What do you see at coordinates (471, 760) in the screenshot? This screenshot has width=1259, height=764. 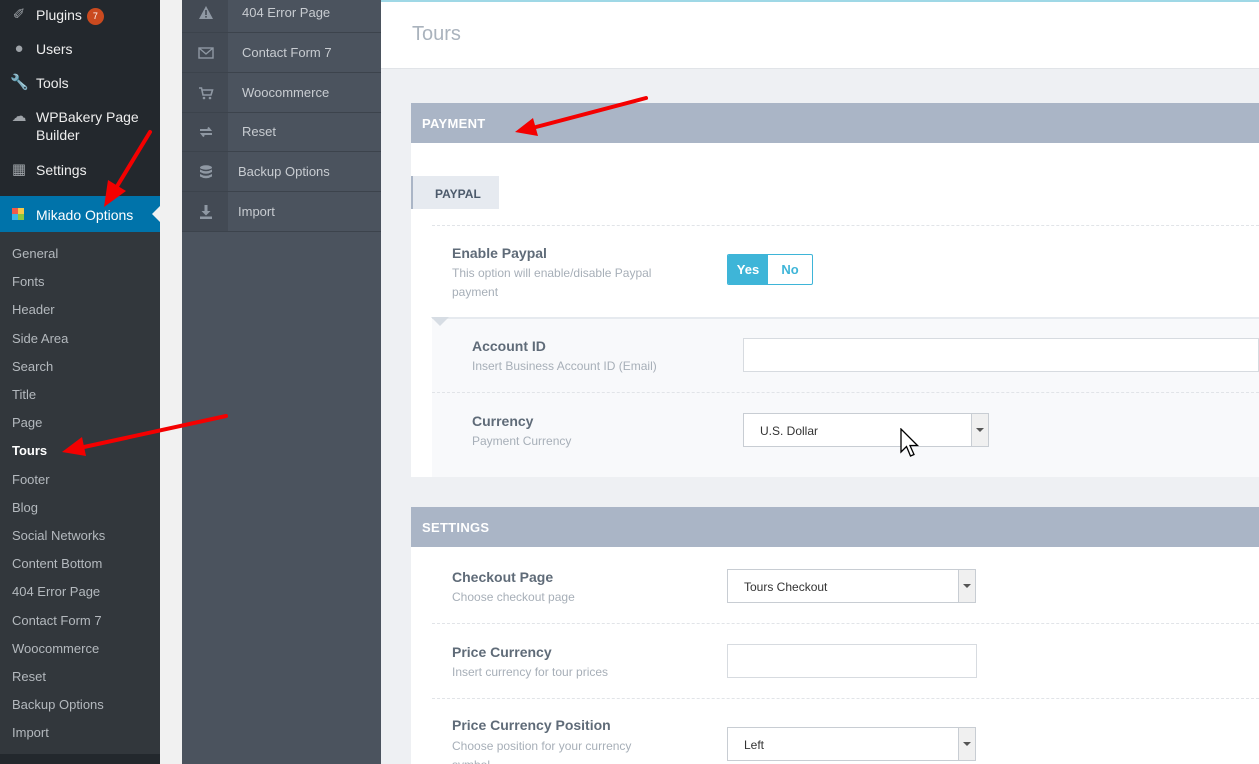 I see `price-currency-position-desc: symbol` at bounding box center [471, 760].